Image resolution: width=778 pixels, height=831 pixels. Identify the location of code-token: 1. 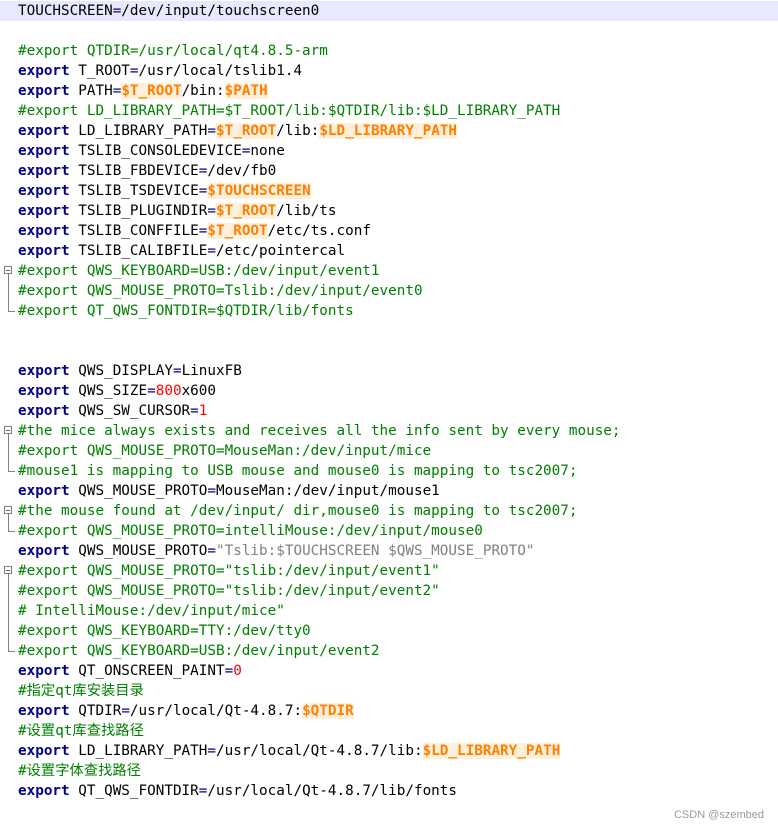
(203, 411).